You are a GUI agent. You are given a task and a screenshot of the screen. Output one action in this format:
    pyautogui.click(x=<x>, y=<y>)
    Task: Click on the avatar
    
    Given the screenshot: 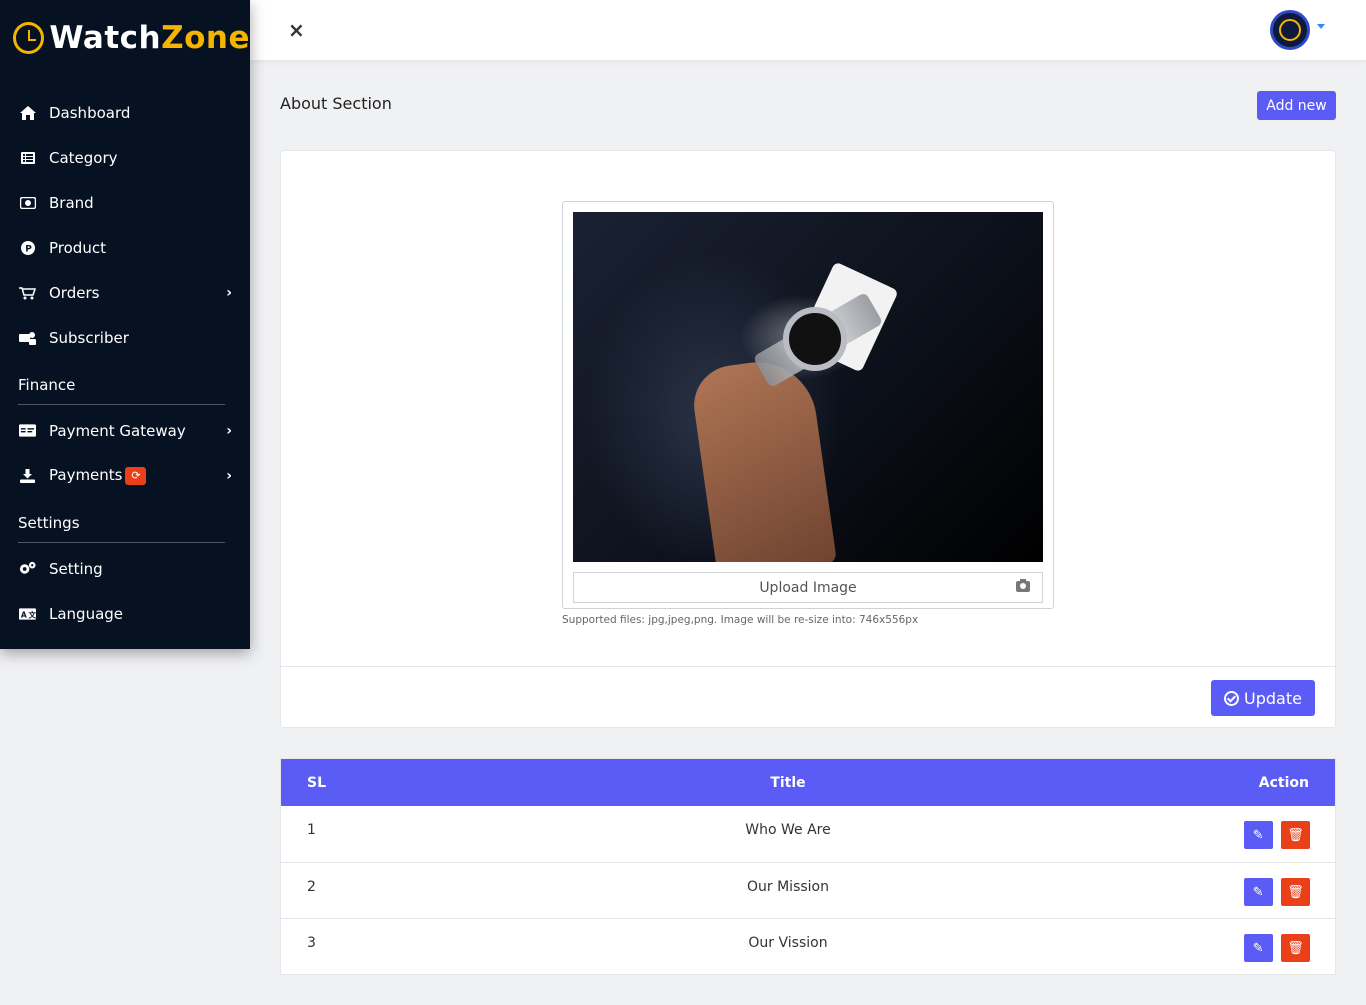 What is the action you would take?
    pyautogui.click(x=1290, y=30)
    